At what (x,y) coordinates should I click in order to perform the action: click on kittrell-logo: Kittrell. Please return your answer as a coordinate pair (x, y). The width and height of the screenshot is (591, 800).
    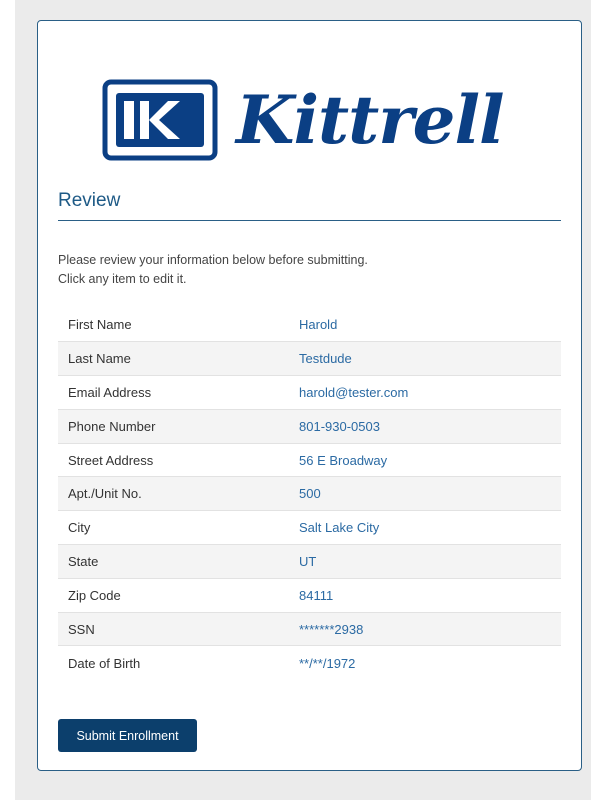
    Looking at the image, I should click on (310, 120).